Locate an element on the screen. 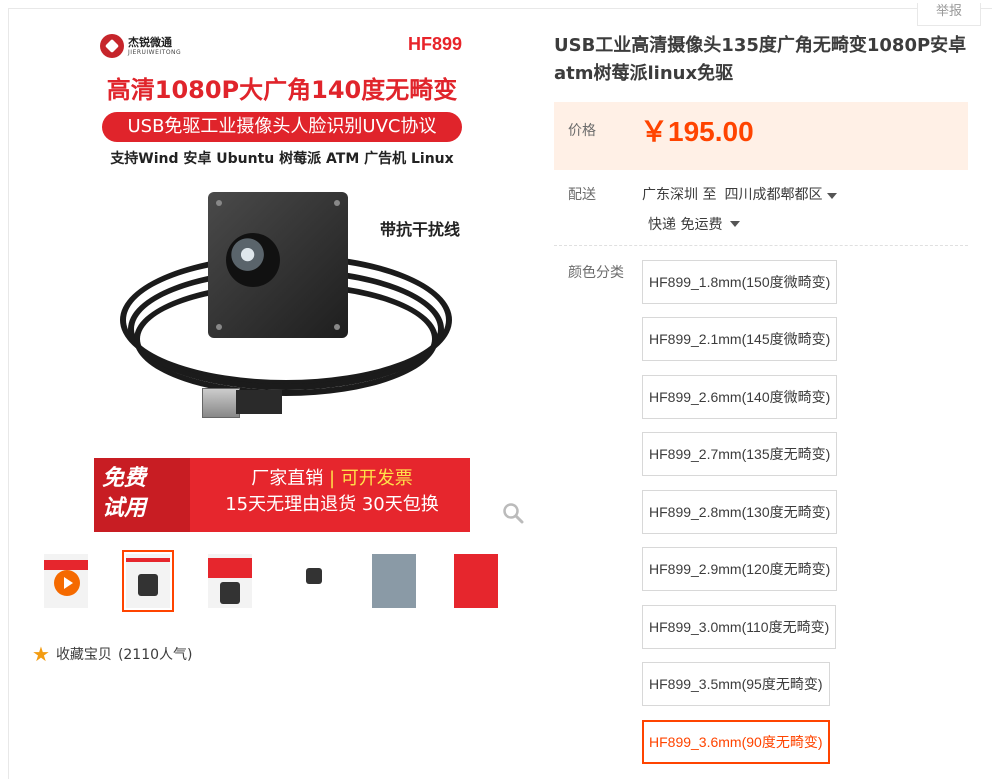 The image size is (992, 779). price-amount: 195.00 is located at coordinates (711, 131).